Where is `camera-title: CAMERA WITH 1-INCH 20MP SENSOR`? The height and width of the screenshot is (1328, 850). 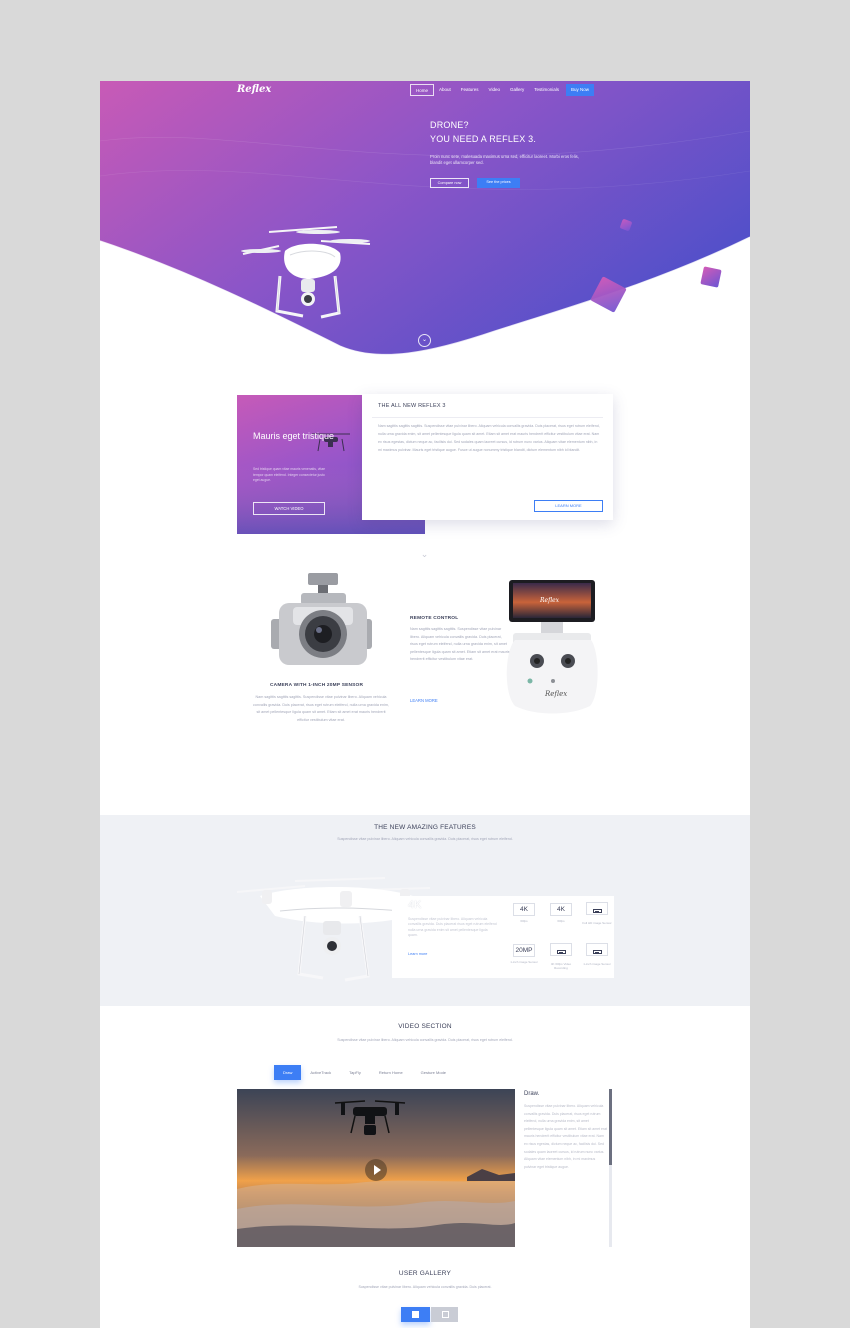
camera-title: CAMERA WITH 1-INCH 20MP SENSOR is located at coordinates (317, 685).